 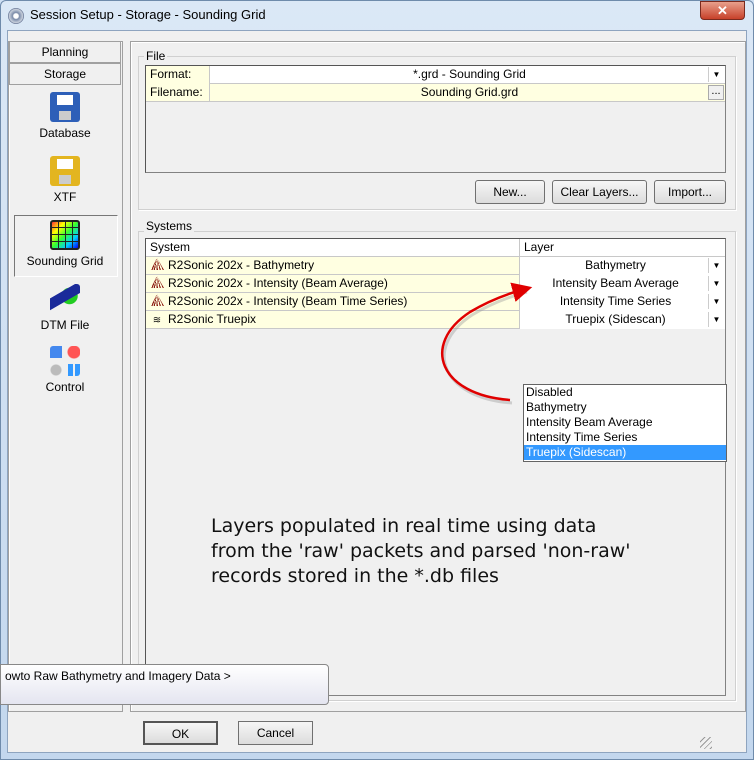 I want to click on tooltip: owto Raw Bathymetry and Imagery Data >, so click(x=164, y=684).